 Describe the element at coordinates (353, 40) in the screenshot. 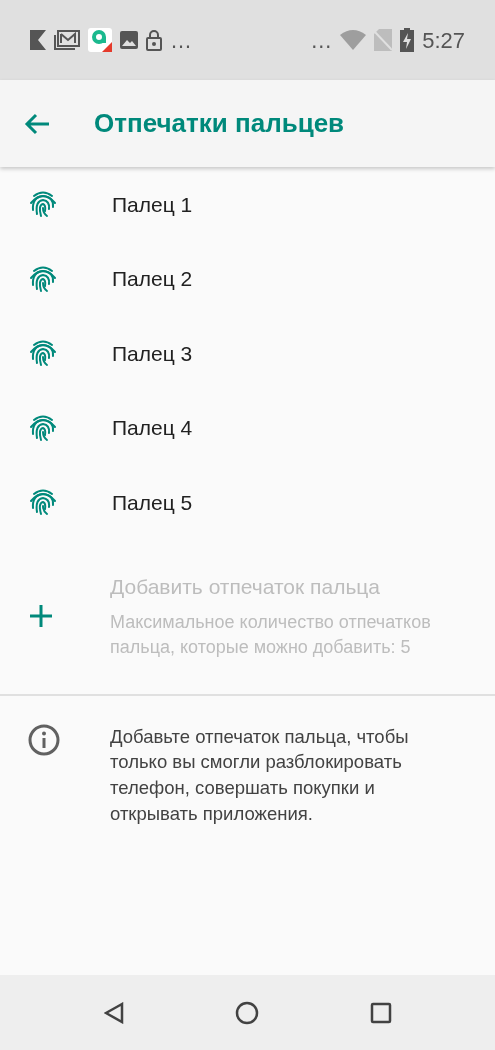

I see `wifi-icon` at that location.